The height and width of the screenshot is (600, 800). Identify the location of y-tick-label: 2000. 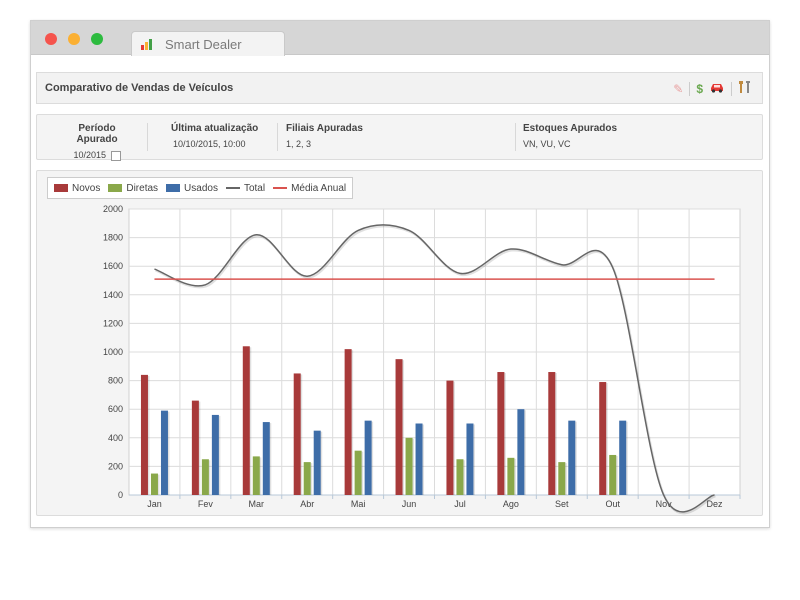
(113, 209).